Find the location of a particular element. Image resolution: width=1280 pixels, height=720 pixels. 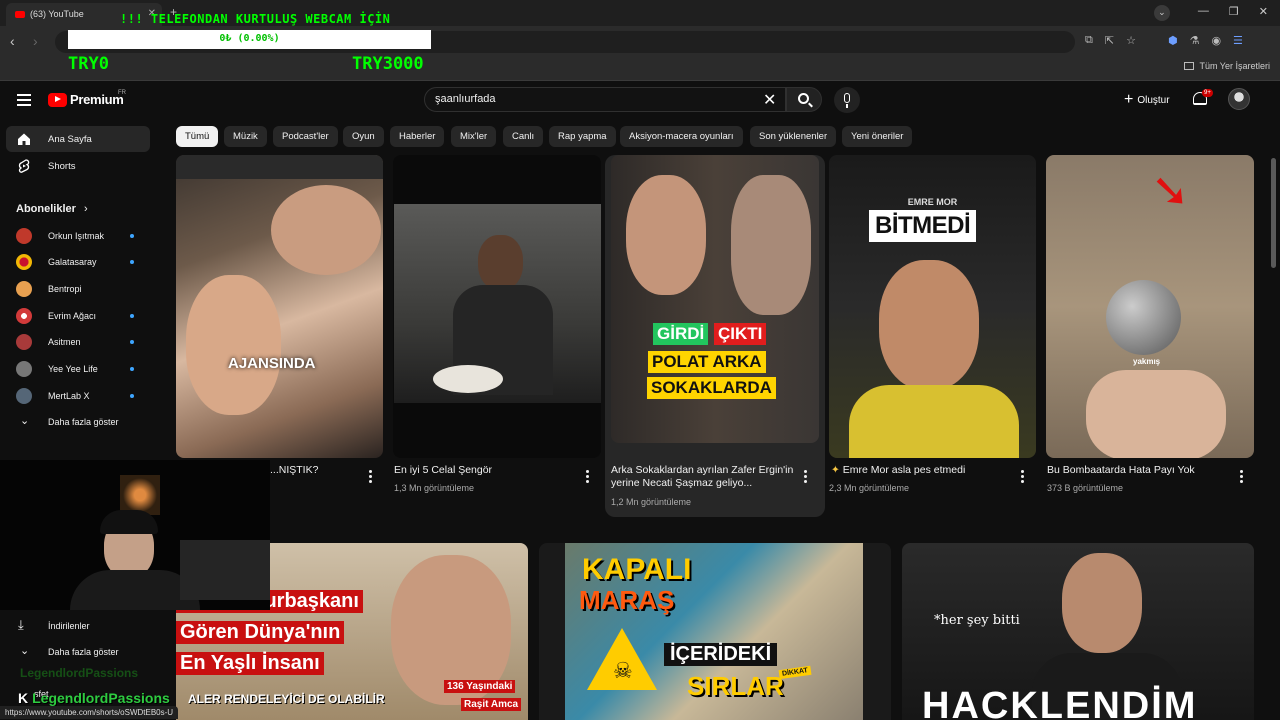

clear-search-icon: ✕ is located at coordinates (769, 100).